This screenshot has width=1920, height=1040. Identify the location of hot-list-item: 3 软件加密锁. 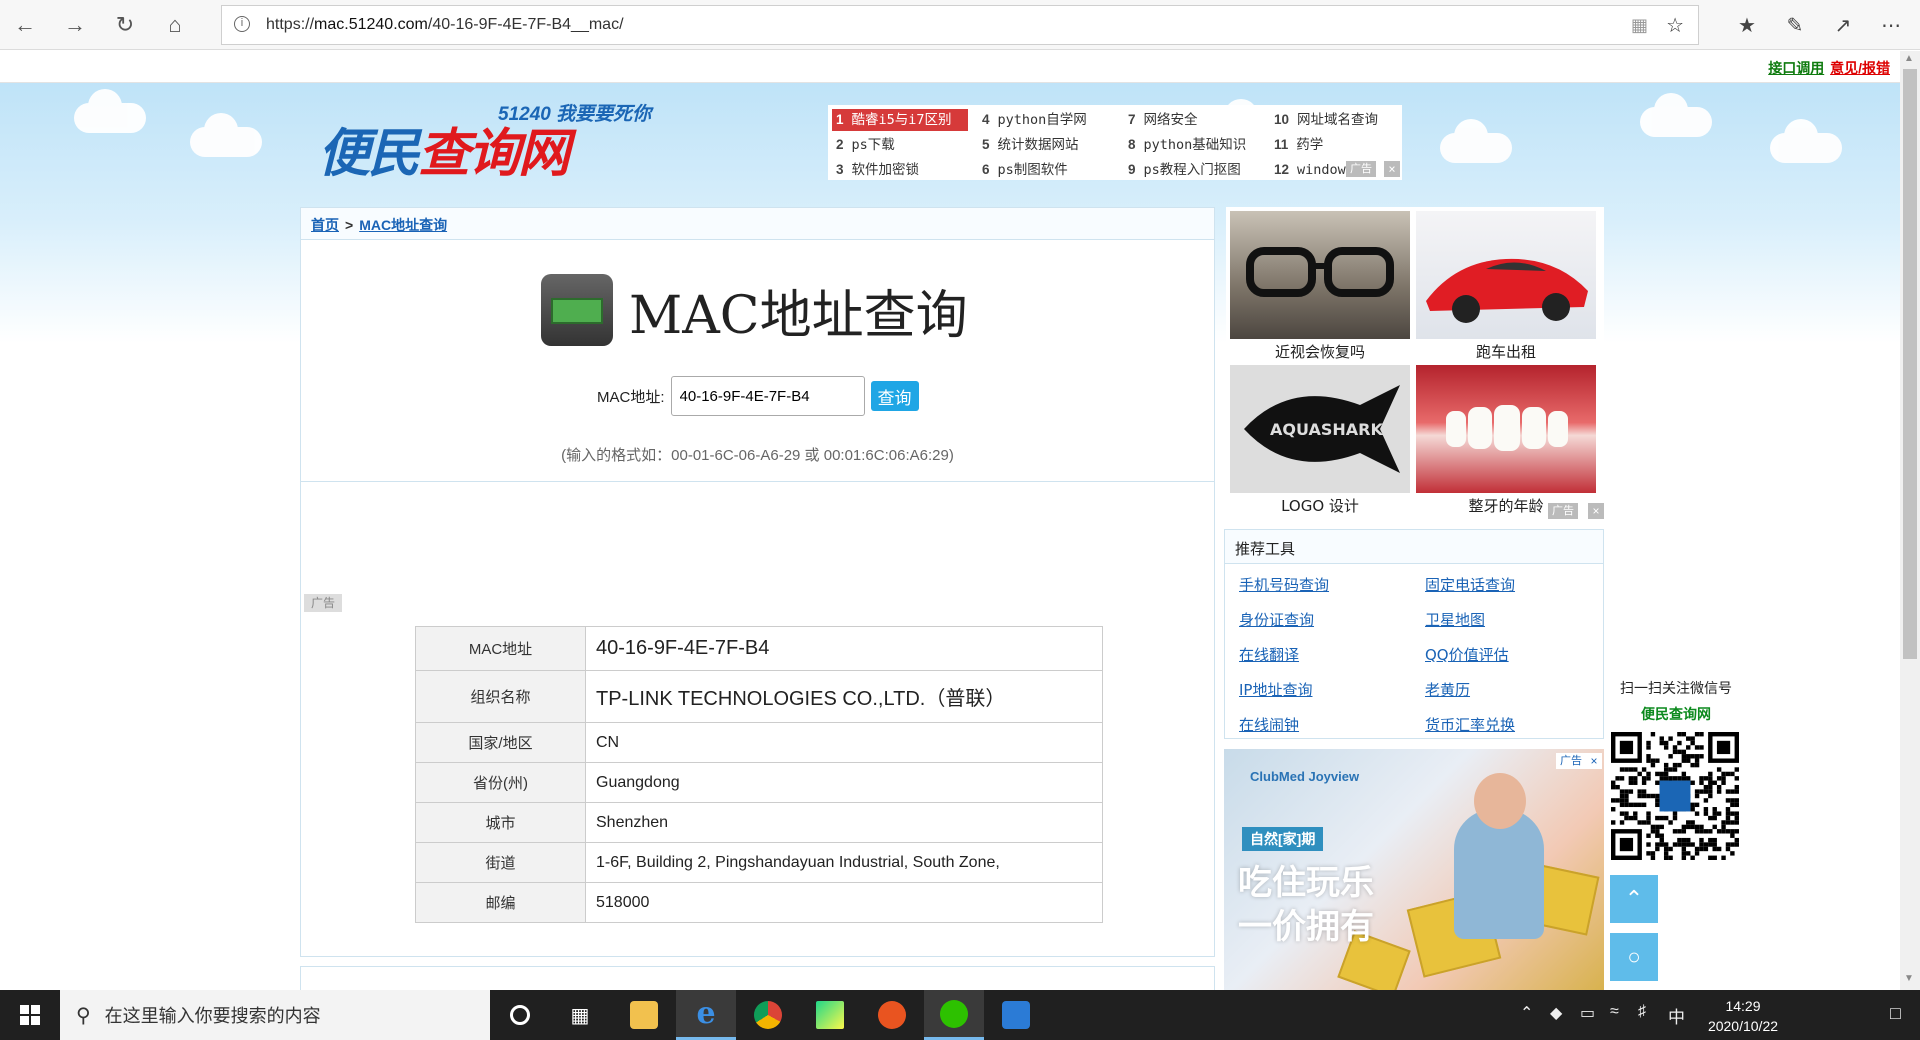
(900, 170).